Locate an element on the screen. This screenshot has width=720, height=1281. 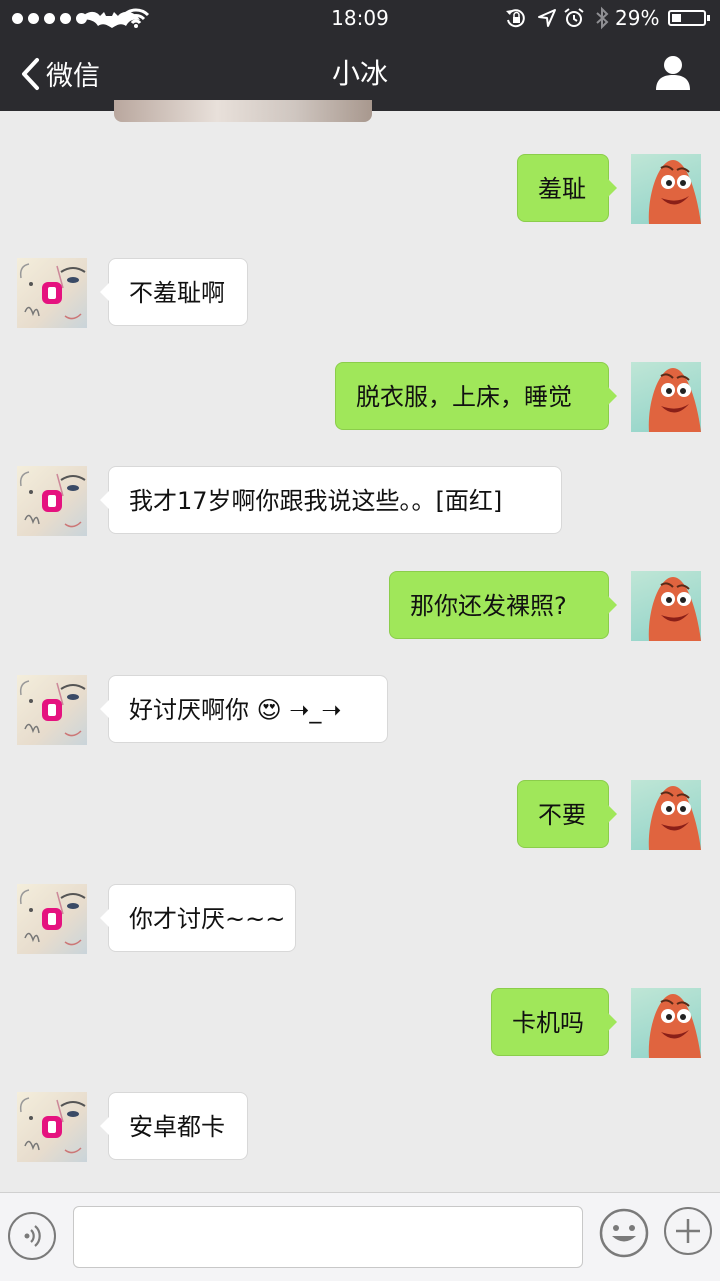
plus-icon is located at coordinates (688, 1231).